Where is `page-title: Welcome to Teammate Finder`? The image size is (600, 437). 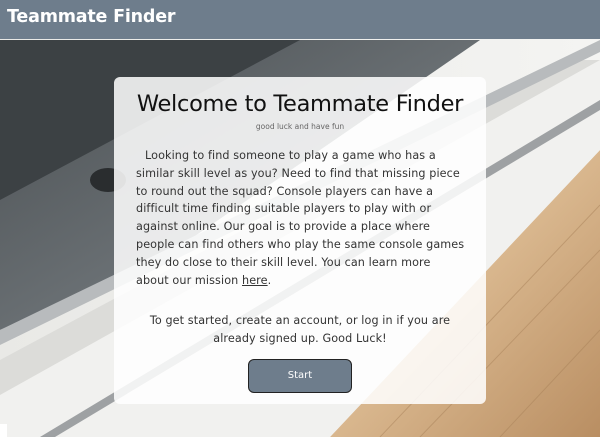
page-title: Welcome to Teammate Finder is located at coordinates (300, 104).